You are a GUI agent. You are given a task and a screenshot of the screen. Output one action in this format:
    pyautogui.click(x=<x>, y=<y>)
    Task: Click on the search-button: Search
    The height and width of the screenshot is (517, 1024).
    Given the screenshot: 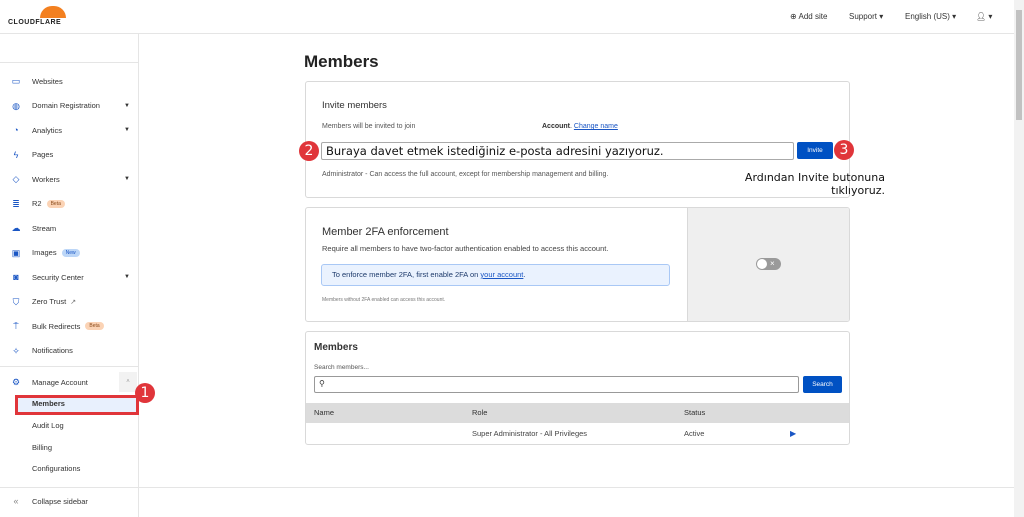 What is the action you would take?
    pyautogui.click(x=822, y=384)
    